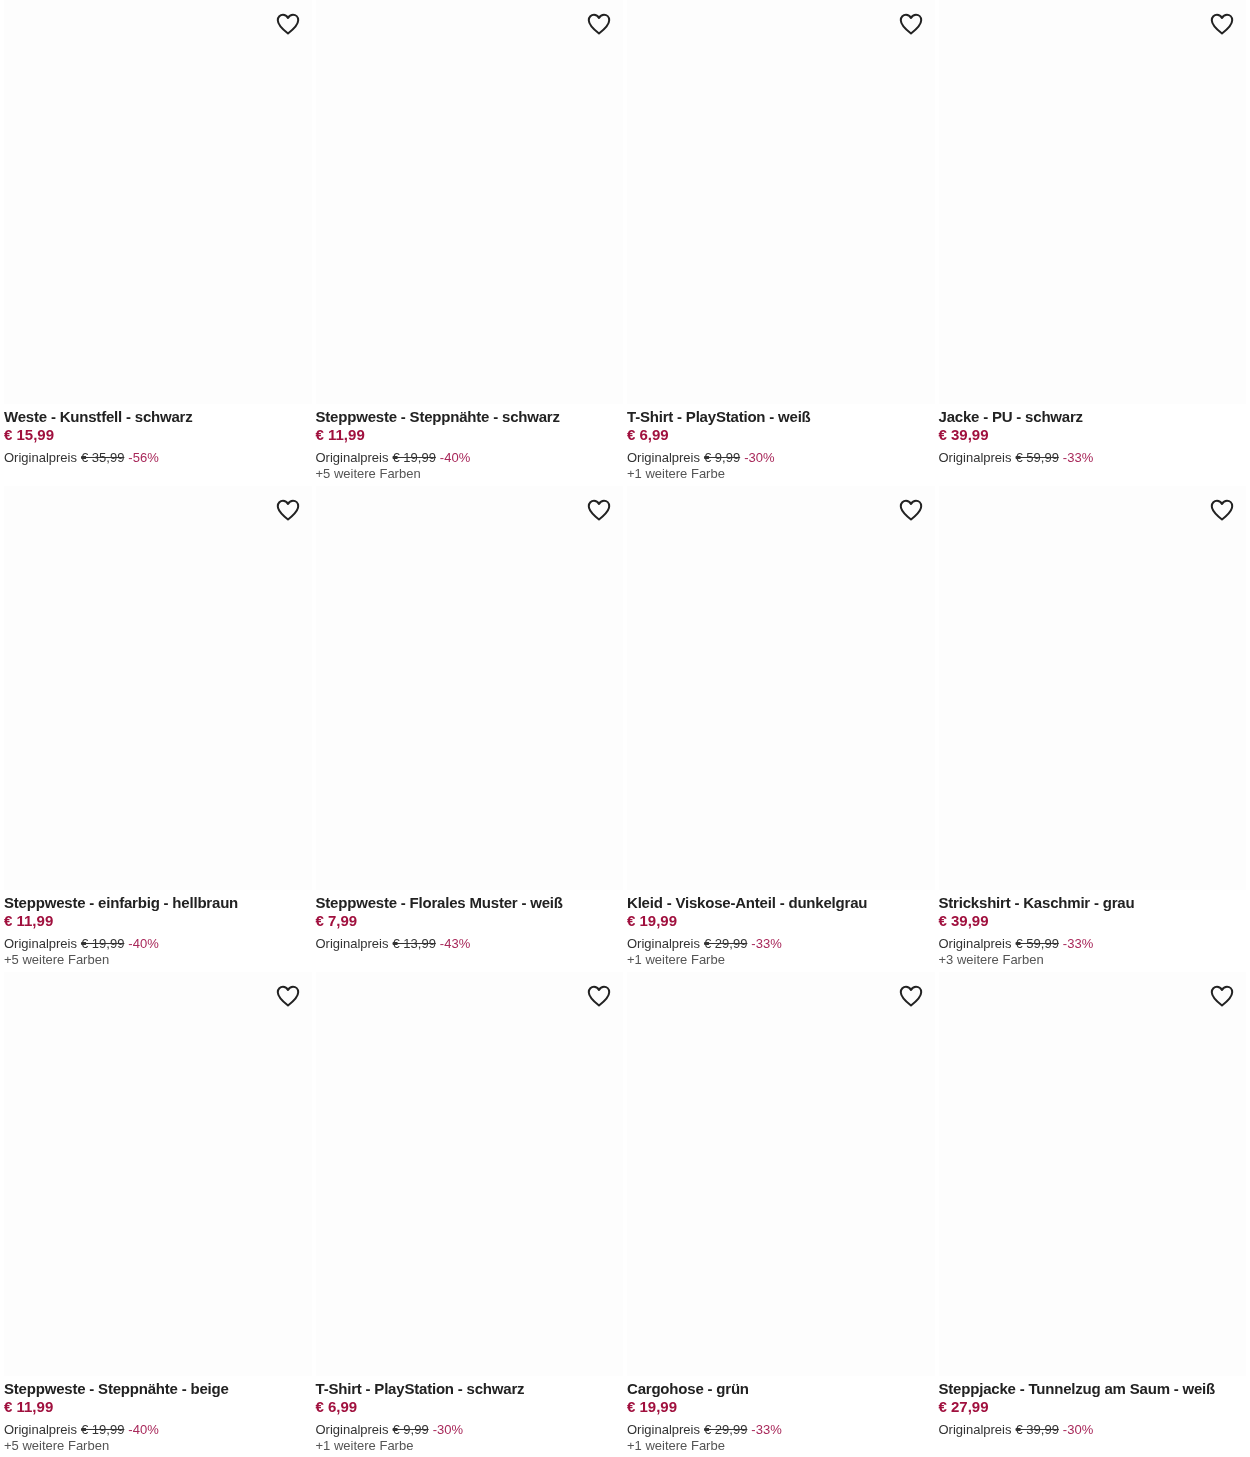 The width and height of the screenshot is (1250, 1457). What do you see at coordinates (781, 417) in the screenshot?
I see `product-title: T-Shirt - PlayStation - weiß` at bounding box center [781, 417].